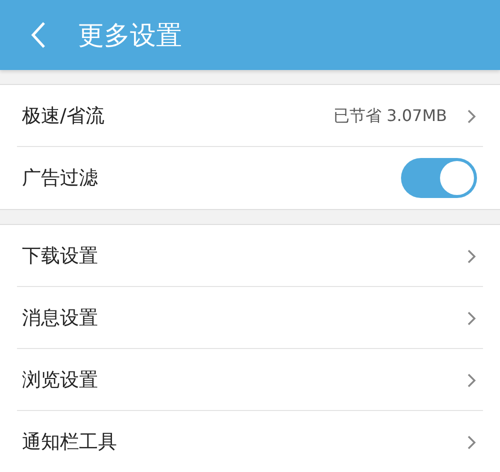  I want to click on setting-label: 消息设置, so click(244, 318).